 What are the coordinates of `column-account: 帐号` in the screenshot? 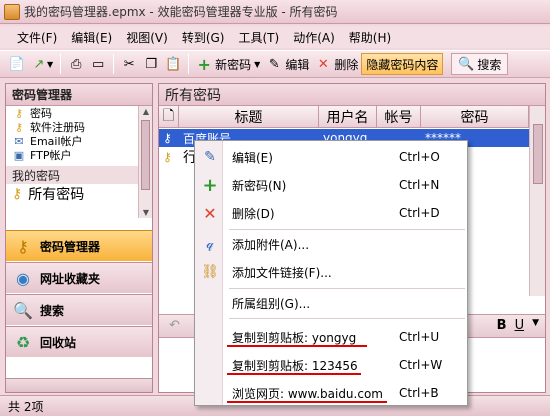 It's located at (399, 116).